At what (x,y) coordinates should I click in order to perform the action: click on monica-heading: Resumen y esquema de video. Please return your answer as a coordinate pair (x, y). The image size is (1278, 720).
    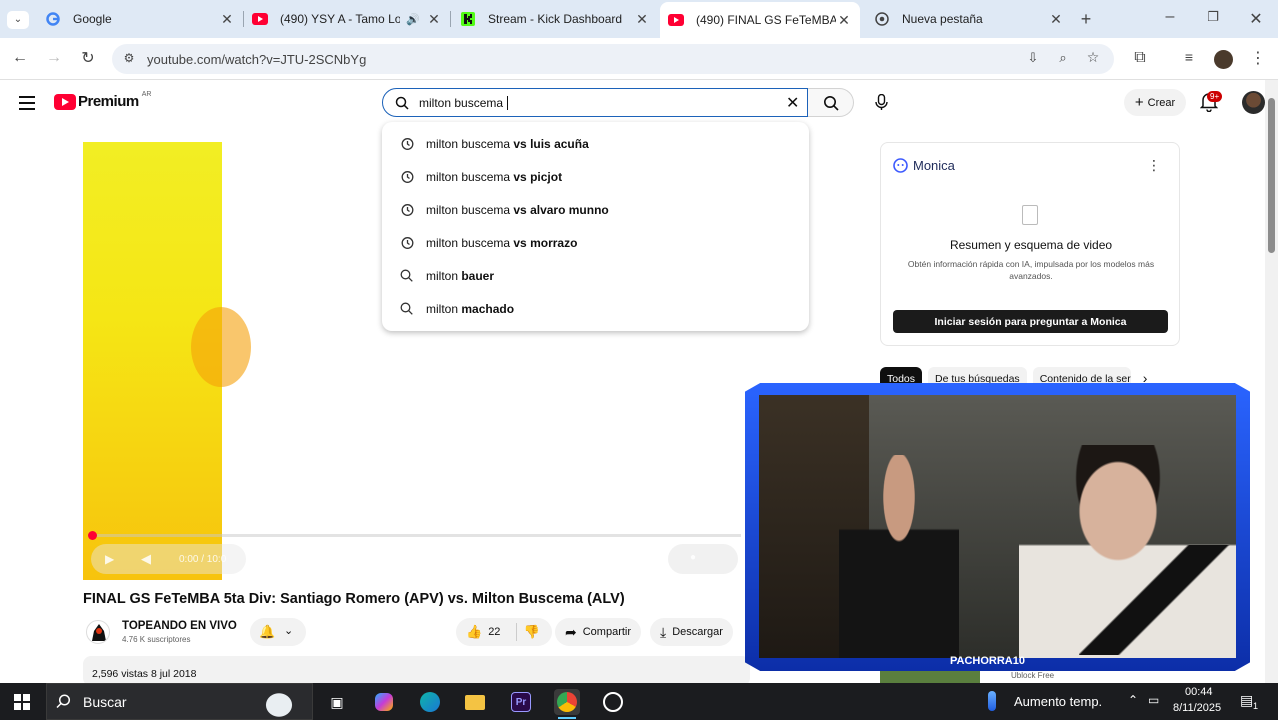
    Looking at the image, I should click on (1031, 245).